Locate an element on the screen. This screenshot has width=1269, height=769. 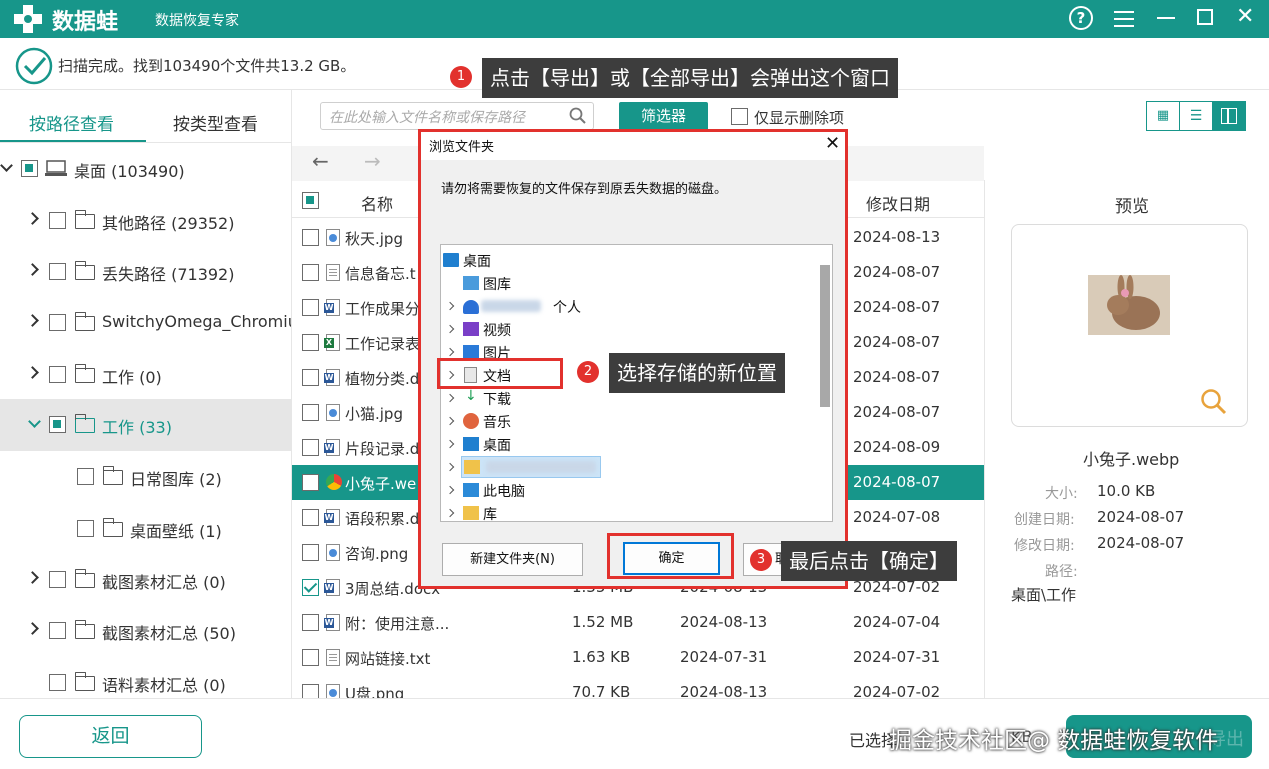
column-header-modified: 修改日期 is located at coordinates (898, 203).